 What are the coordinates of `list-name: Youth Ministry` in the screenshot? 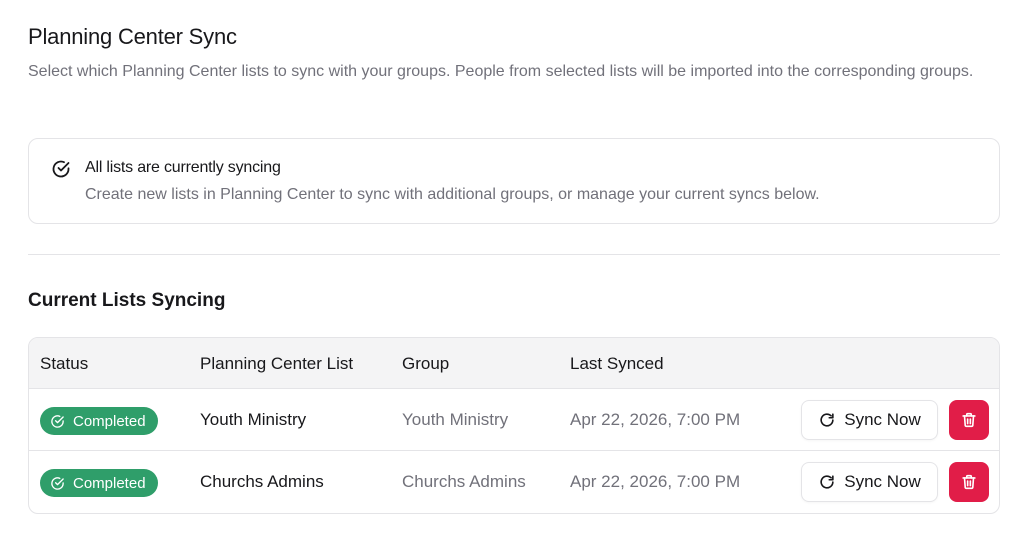 It's located at (253, 419).